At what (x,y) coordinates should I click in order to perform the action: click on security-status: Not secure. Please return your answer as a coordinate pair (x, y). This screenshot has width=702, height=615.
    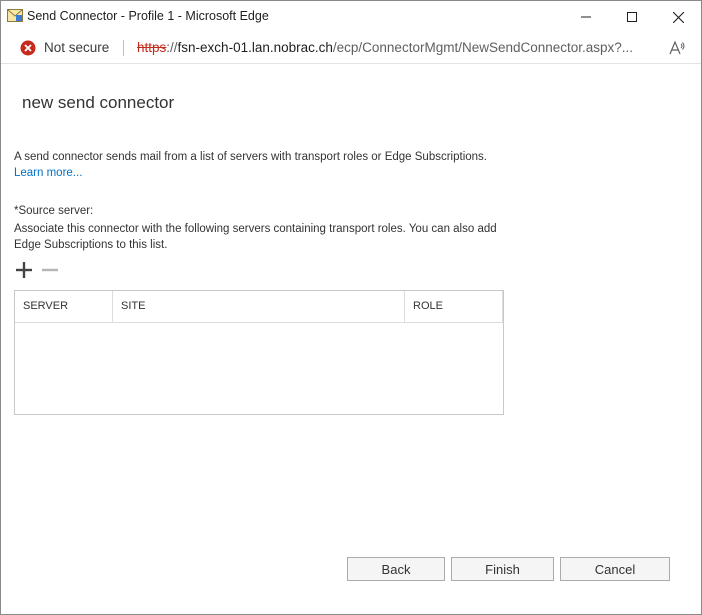
    Looking at the image, I should click on (76, 47).